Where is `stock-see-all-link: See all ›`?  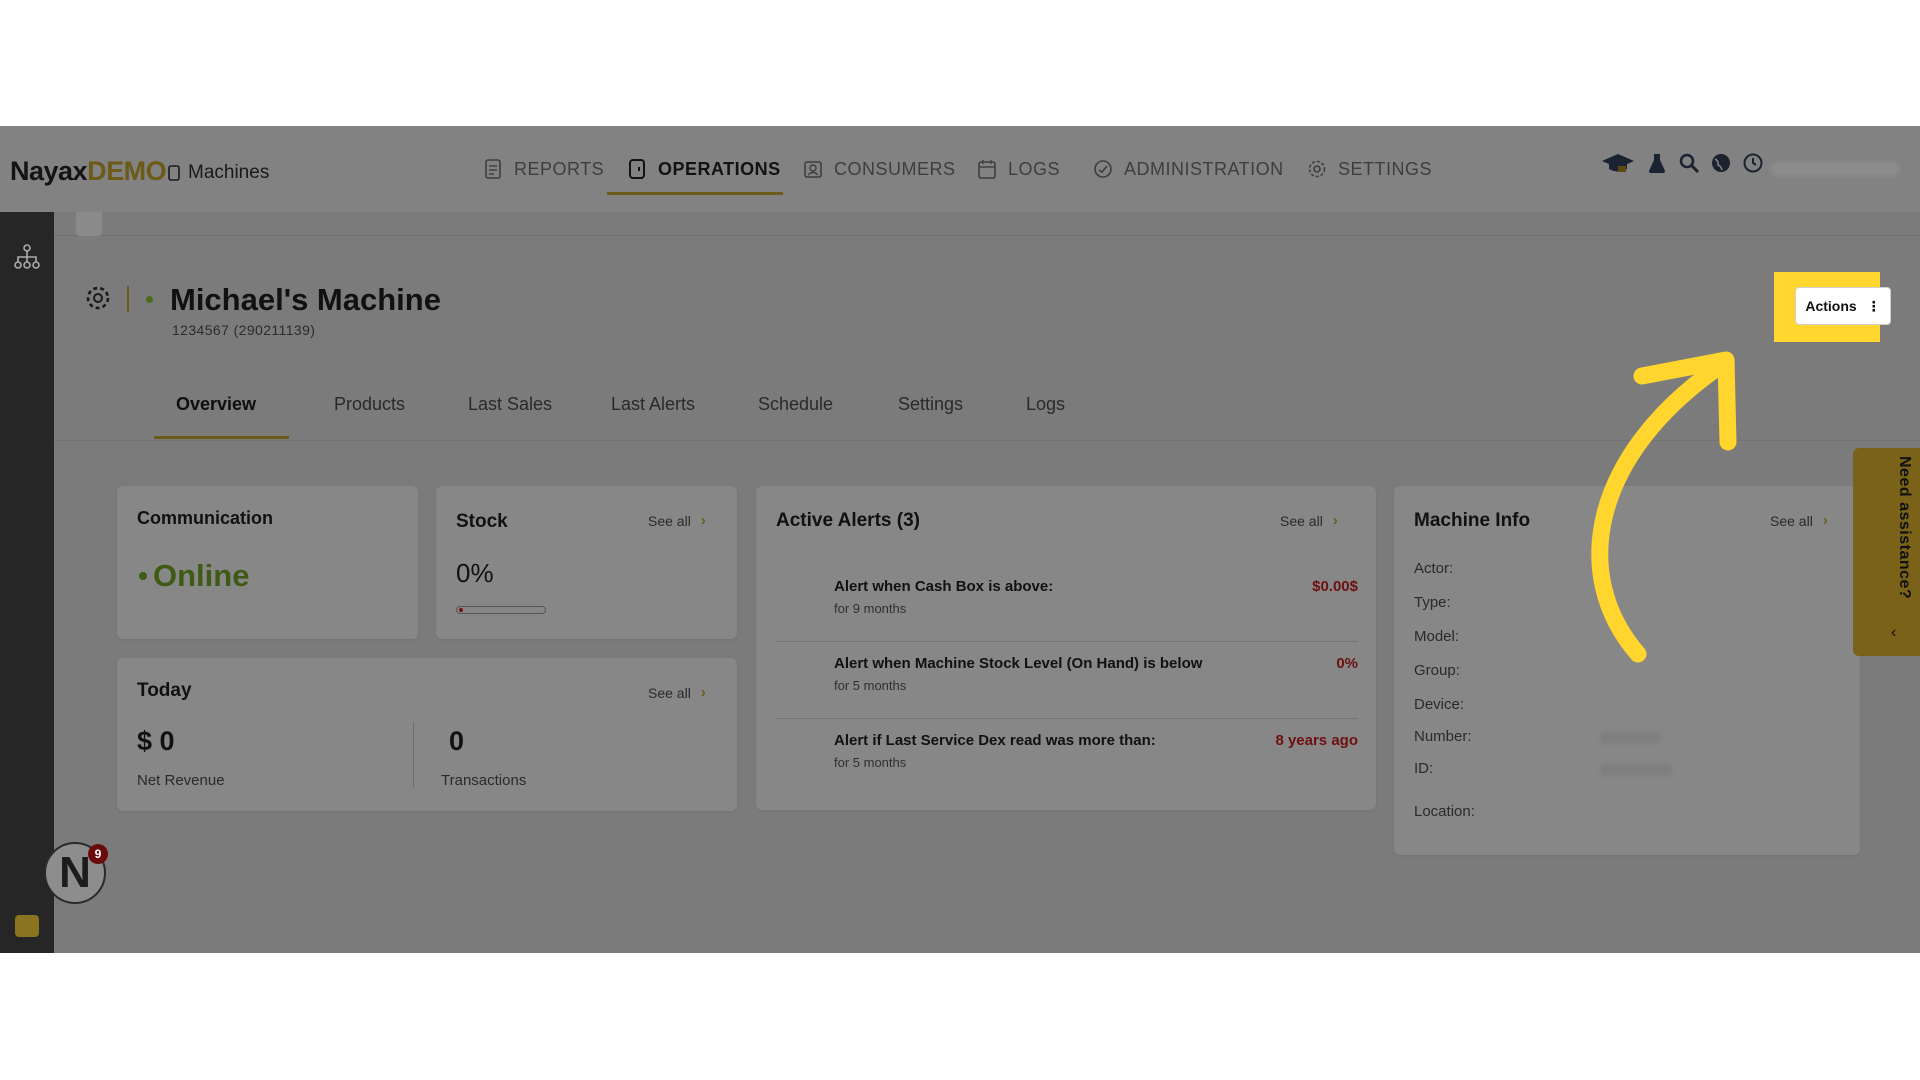 stock-see-all-link: See all › is located at coordinates (677, 520).